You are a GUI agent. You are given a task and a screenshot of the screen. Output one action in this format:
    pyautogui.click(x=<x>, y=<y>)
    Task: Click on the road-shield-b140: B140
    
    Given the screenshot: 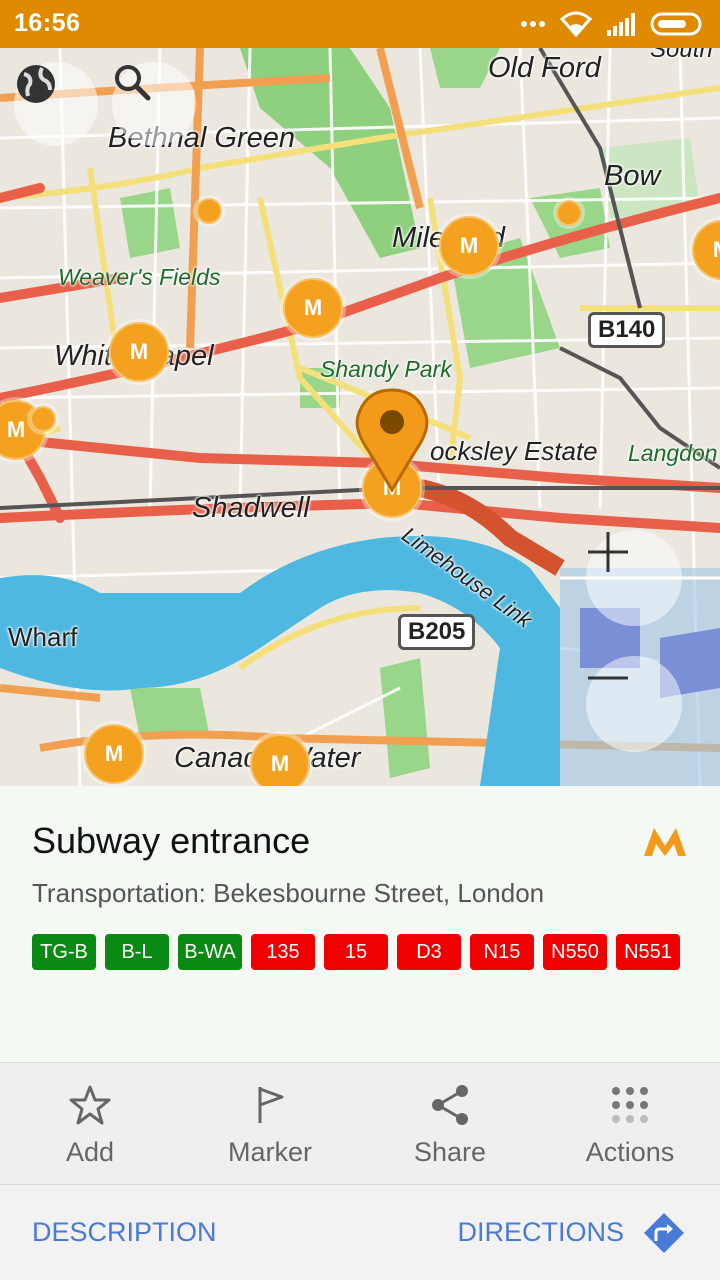 What is the action you would take?
    pyautogui.click(x=627, y=330)
    